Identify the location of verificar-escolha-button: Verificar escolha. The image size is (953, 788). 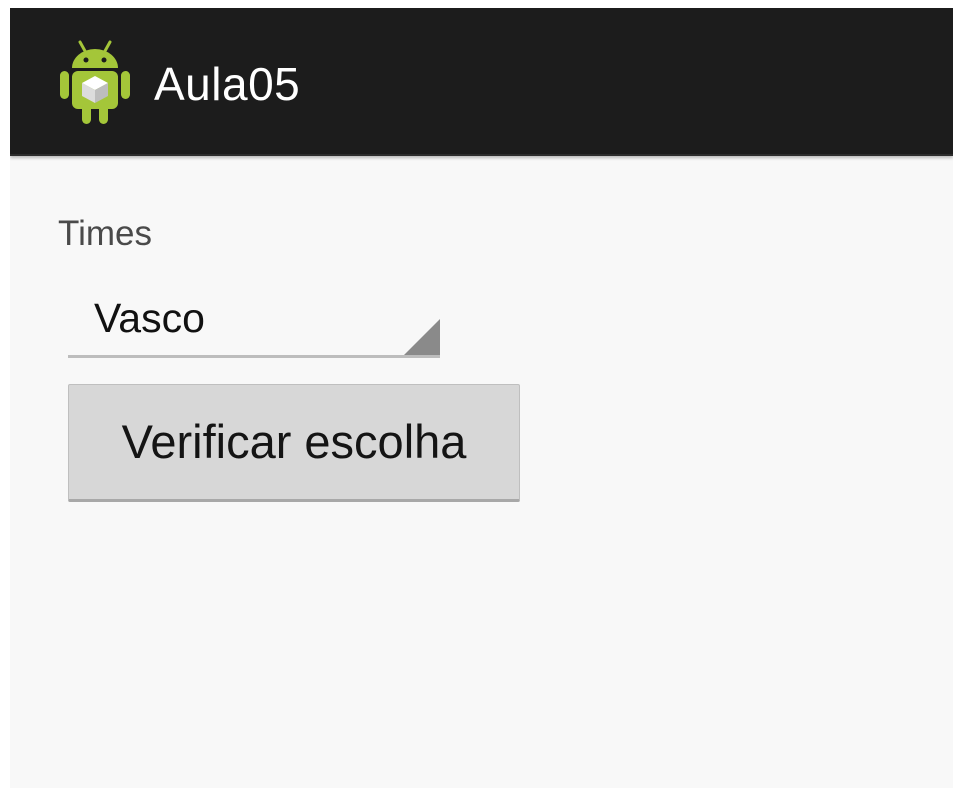
(294, 443).